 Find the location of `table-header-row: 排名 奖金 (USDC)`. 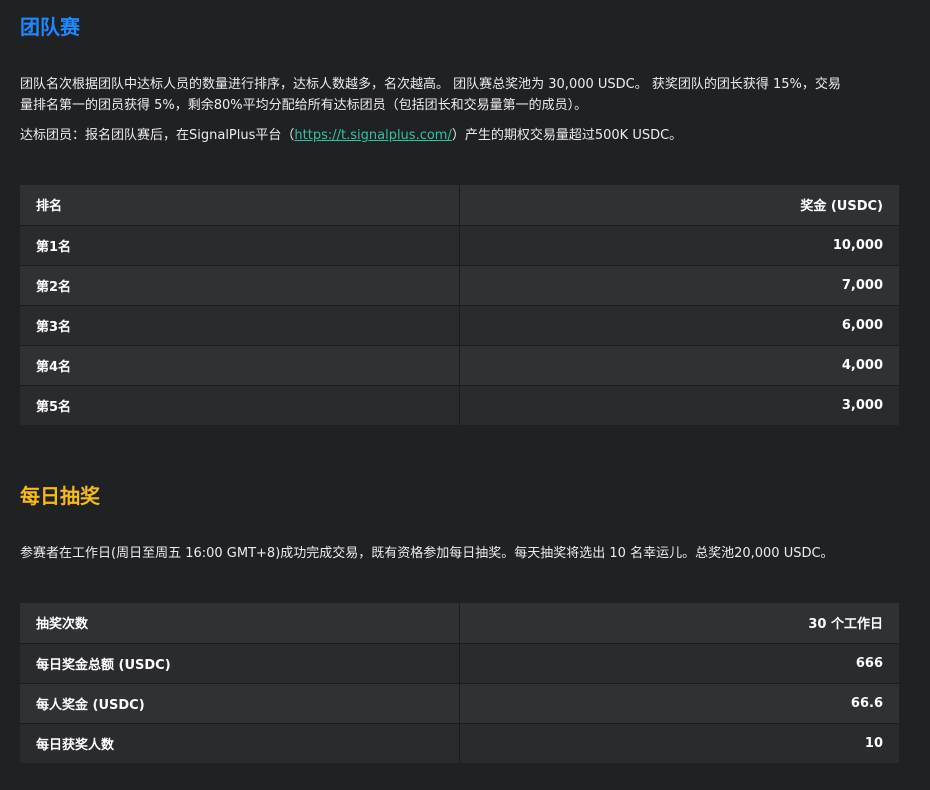

table-header-row: 排名 奖金 (USDC) is located at coordinates (459, 205).